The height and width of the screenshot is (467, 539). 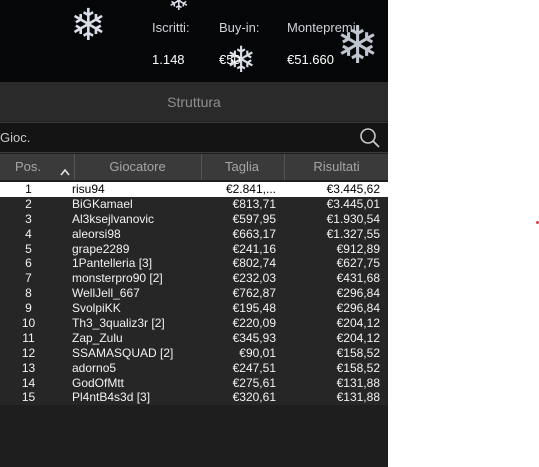 I want to click on cell-player: SSAMASQUAD [2], so click(x=123, y=352).